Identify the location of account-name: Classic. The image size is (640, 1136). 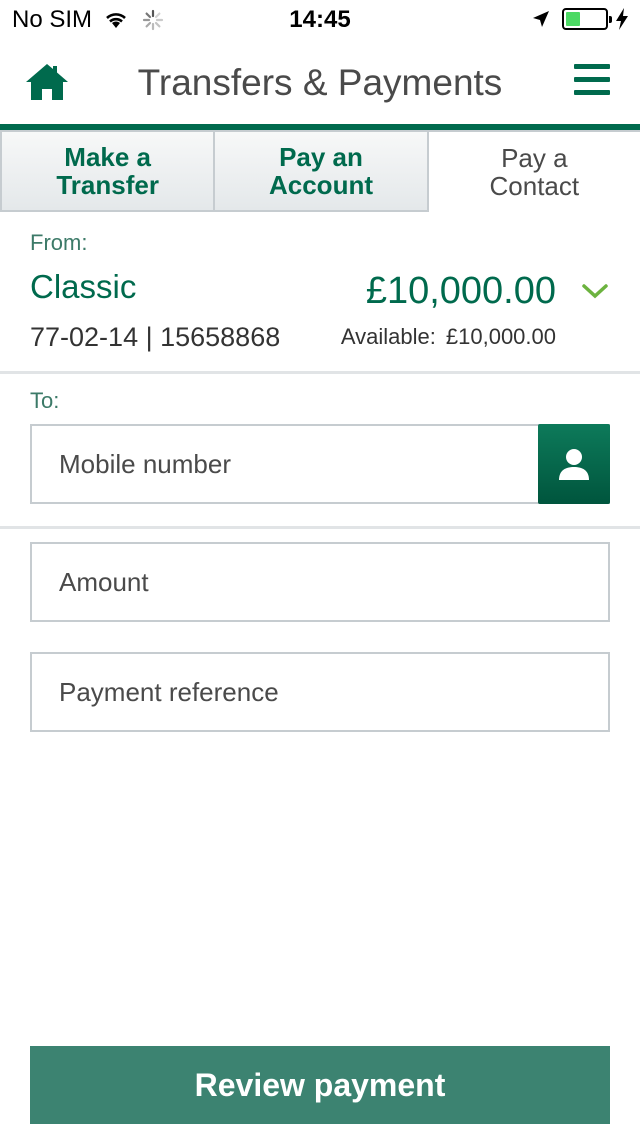
(83, 287).